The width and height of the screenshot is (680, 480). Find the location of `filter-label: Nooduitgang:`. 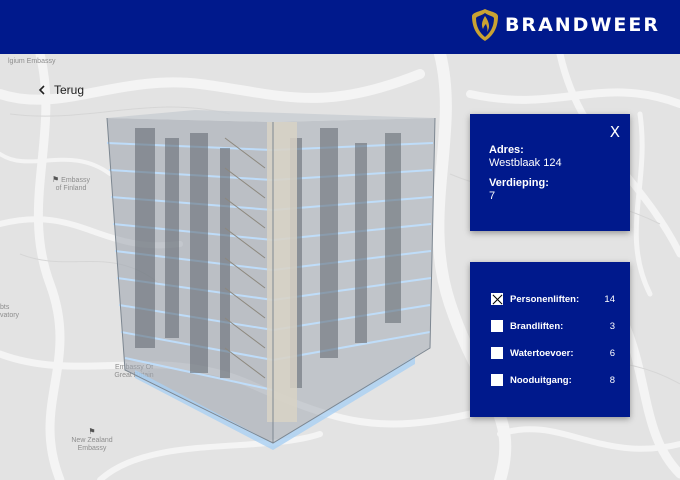

filter-label: Nooduitgang: is located at coordinates (541, 380).